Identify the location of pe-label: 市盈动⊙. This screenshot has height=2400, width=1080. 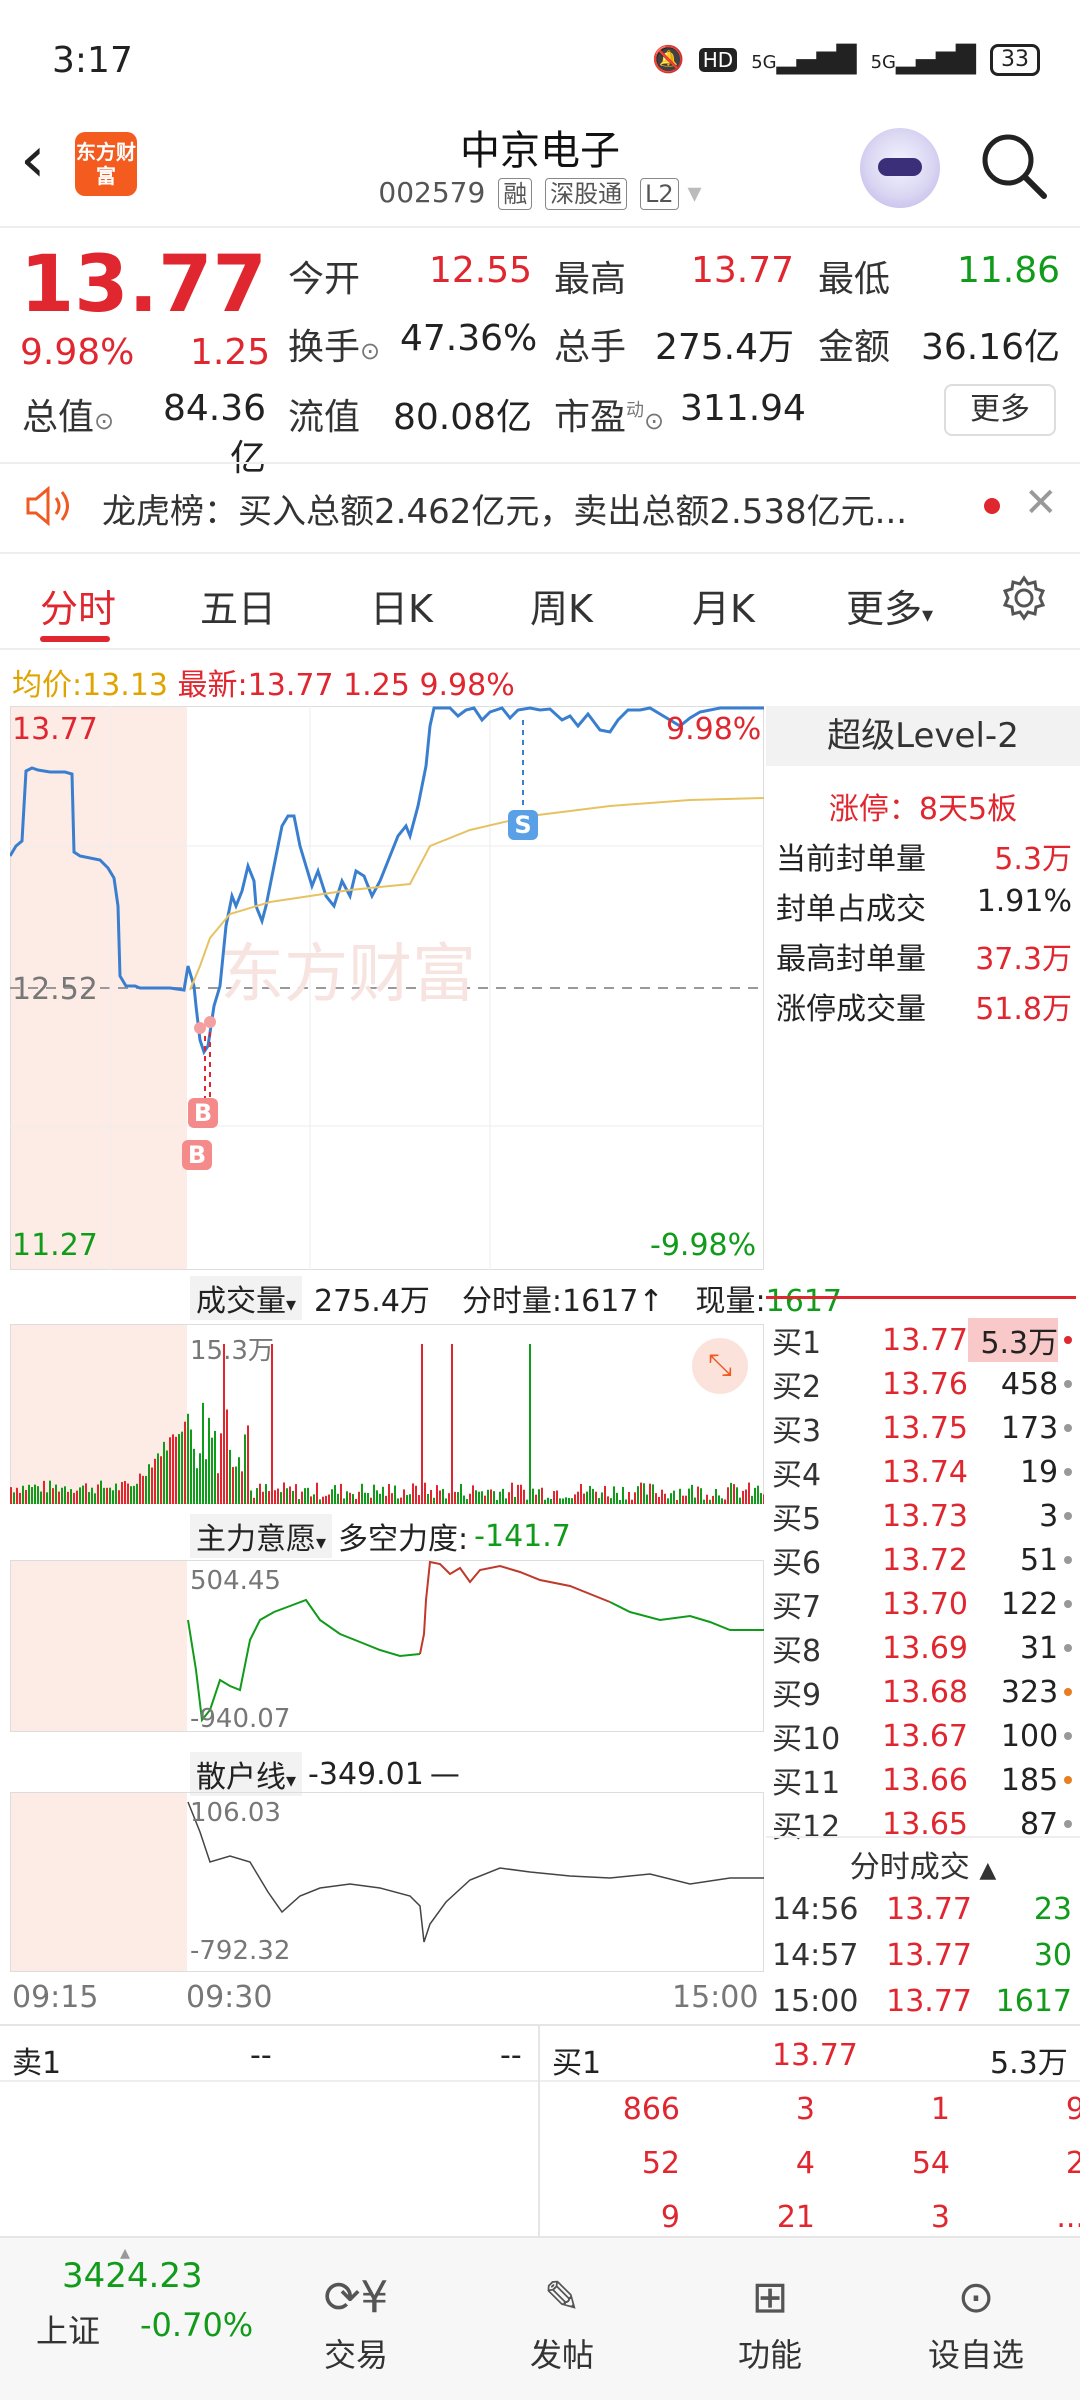
(609, 417).